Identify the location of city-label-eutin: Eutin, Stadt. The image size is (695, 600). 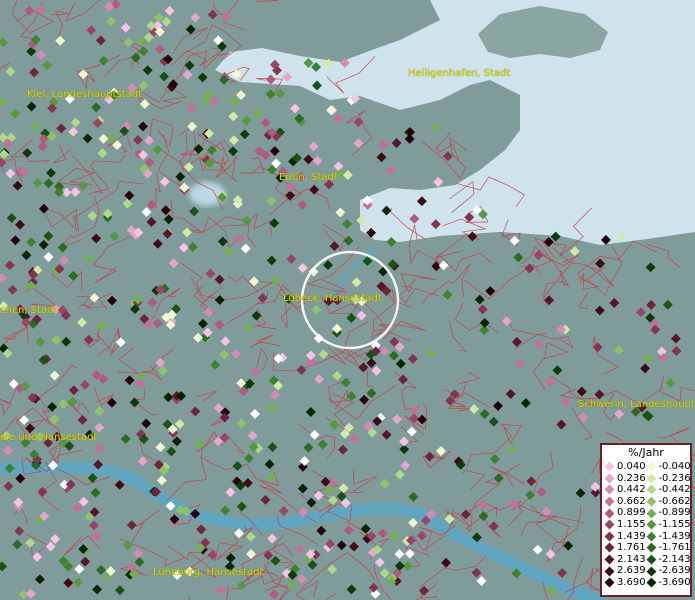
(308, 177).